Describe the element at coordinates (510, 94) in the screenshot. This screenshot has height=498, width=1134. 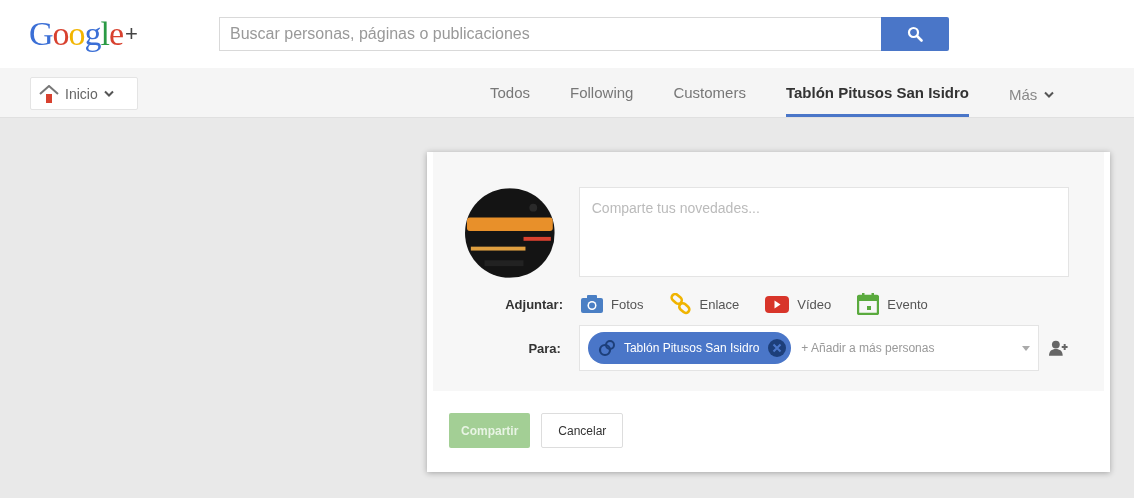
I see `nav-tab: Todos` at that location.